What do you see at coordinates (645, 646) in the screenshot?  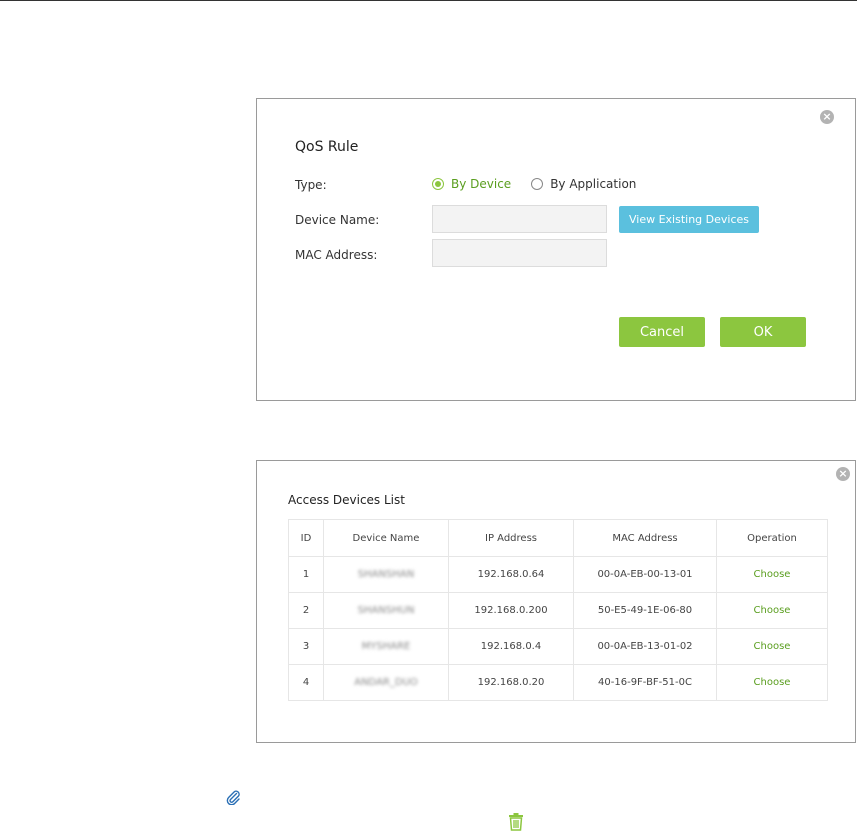 I see `cell-mac: 00-0A-EB-13-01-02` at bounding box center [645, 646].